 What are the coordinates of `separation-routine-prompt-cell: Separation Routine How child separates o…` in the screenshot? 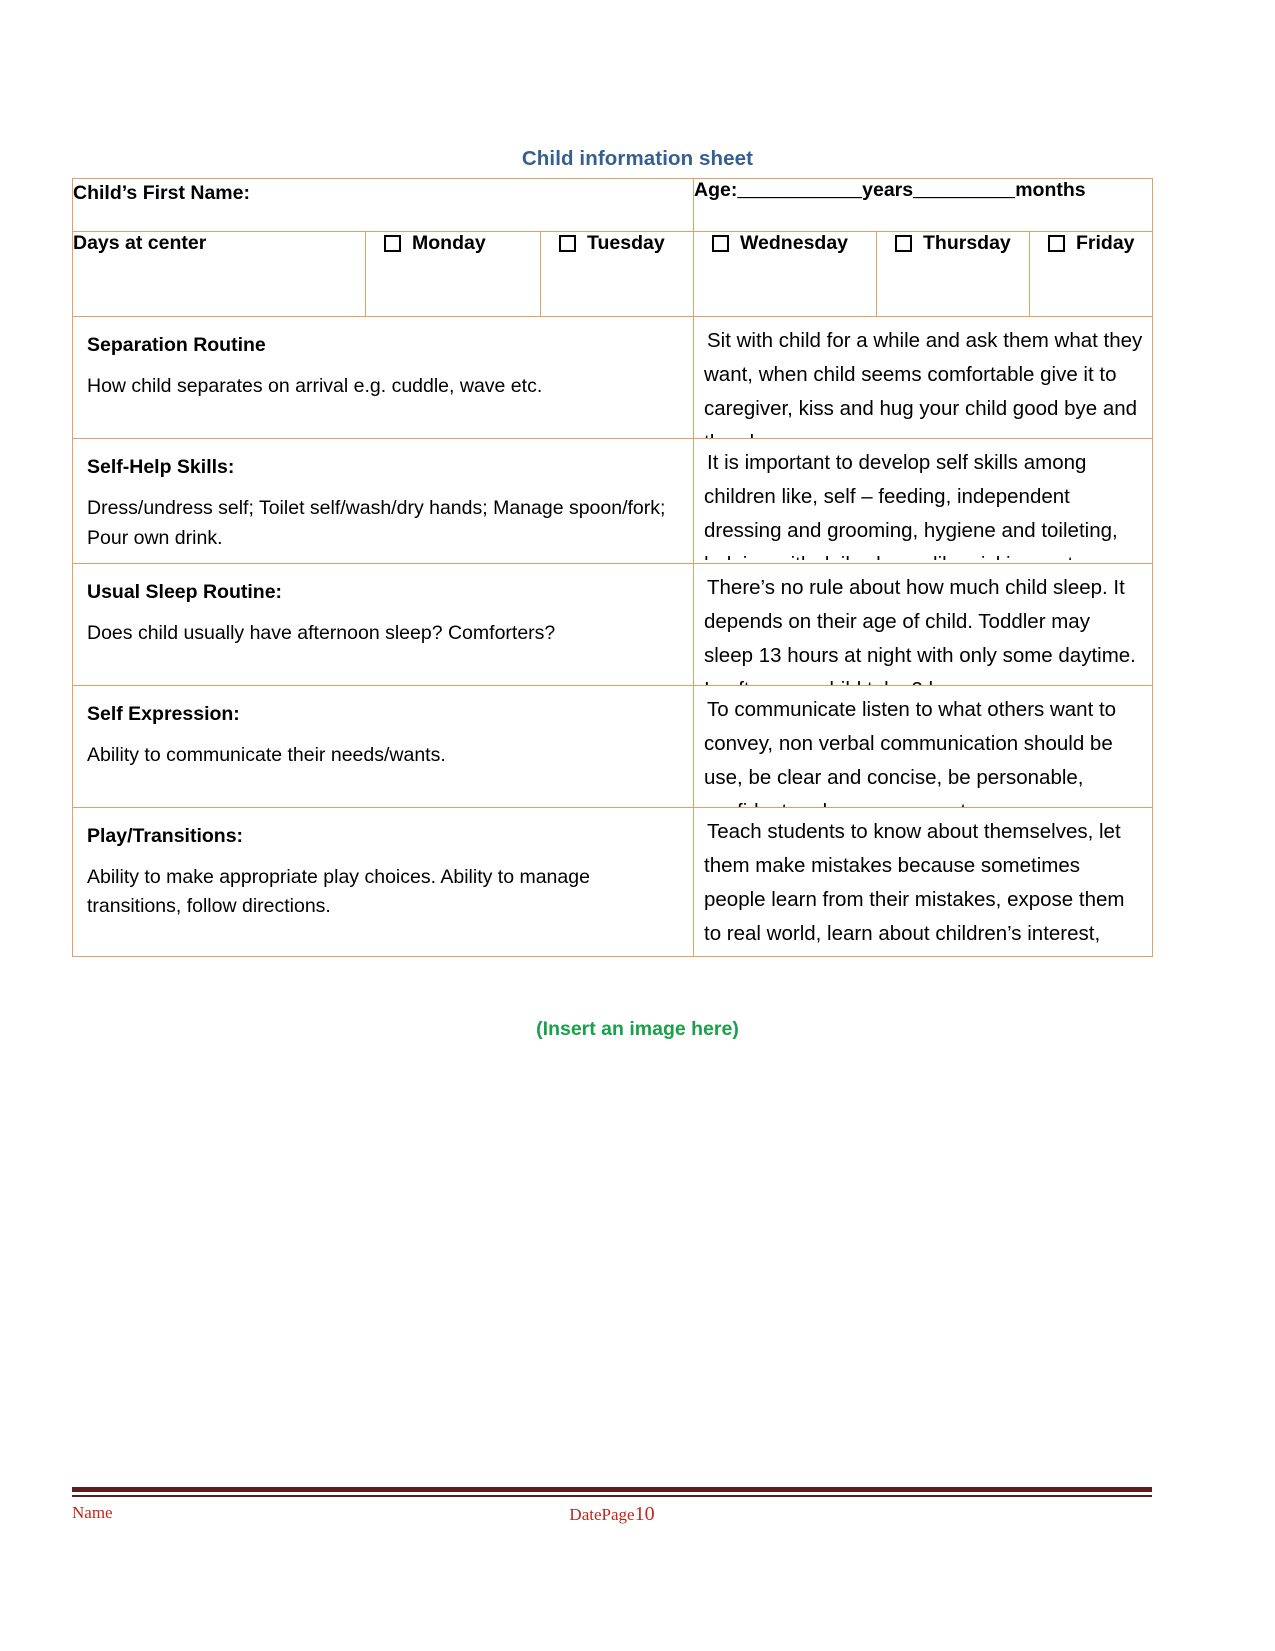 It's located at (383, 377).